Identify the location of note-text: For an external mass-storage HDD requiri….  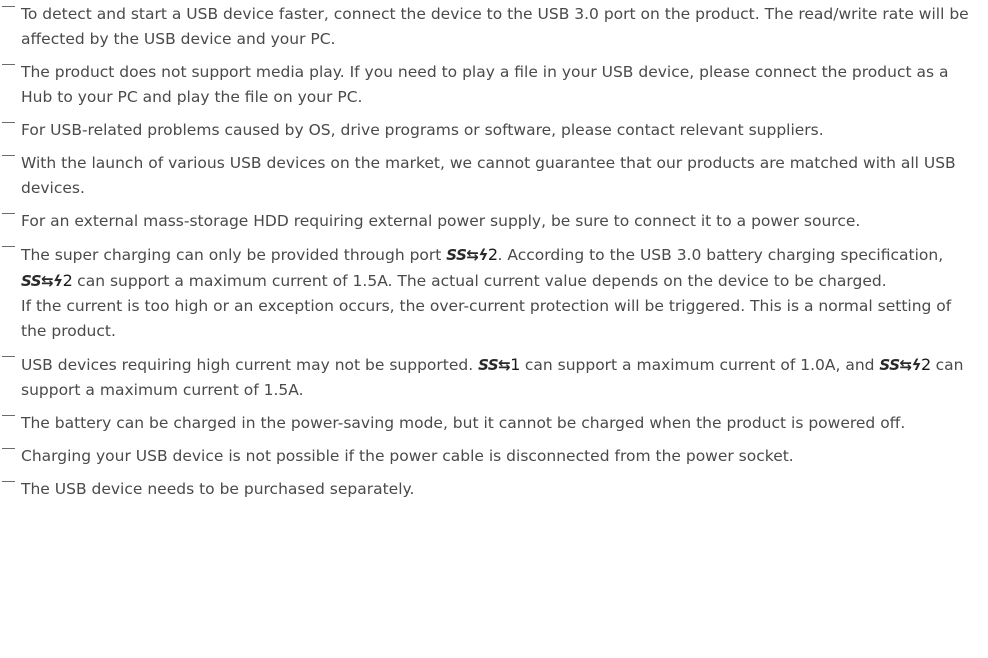
(441, 221).